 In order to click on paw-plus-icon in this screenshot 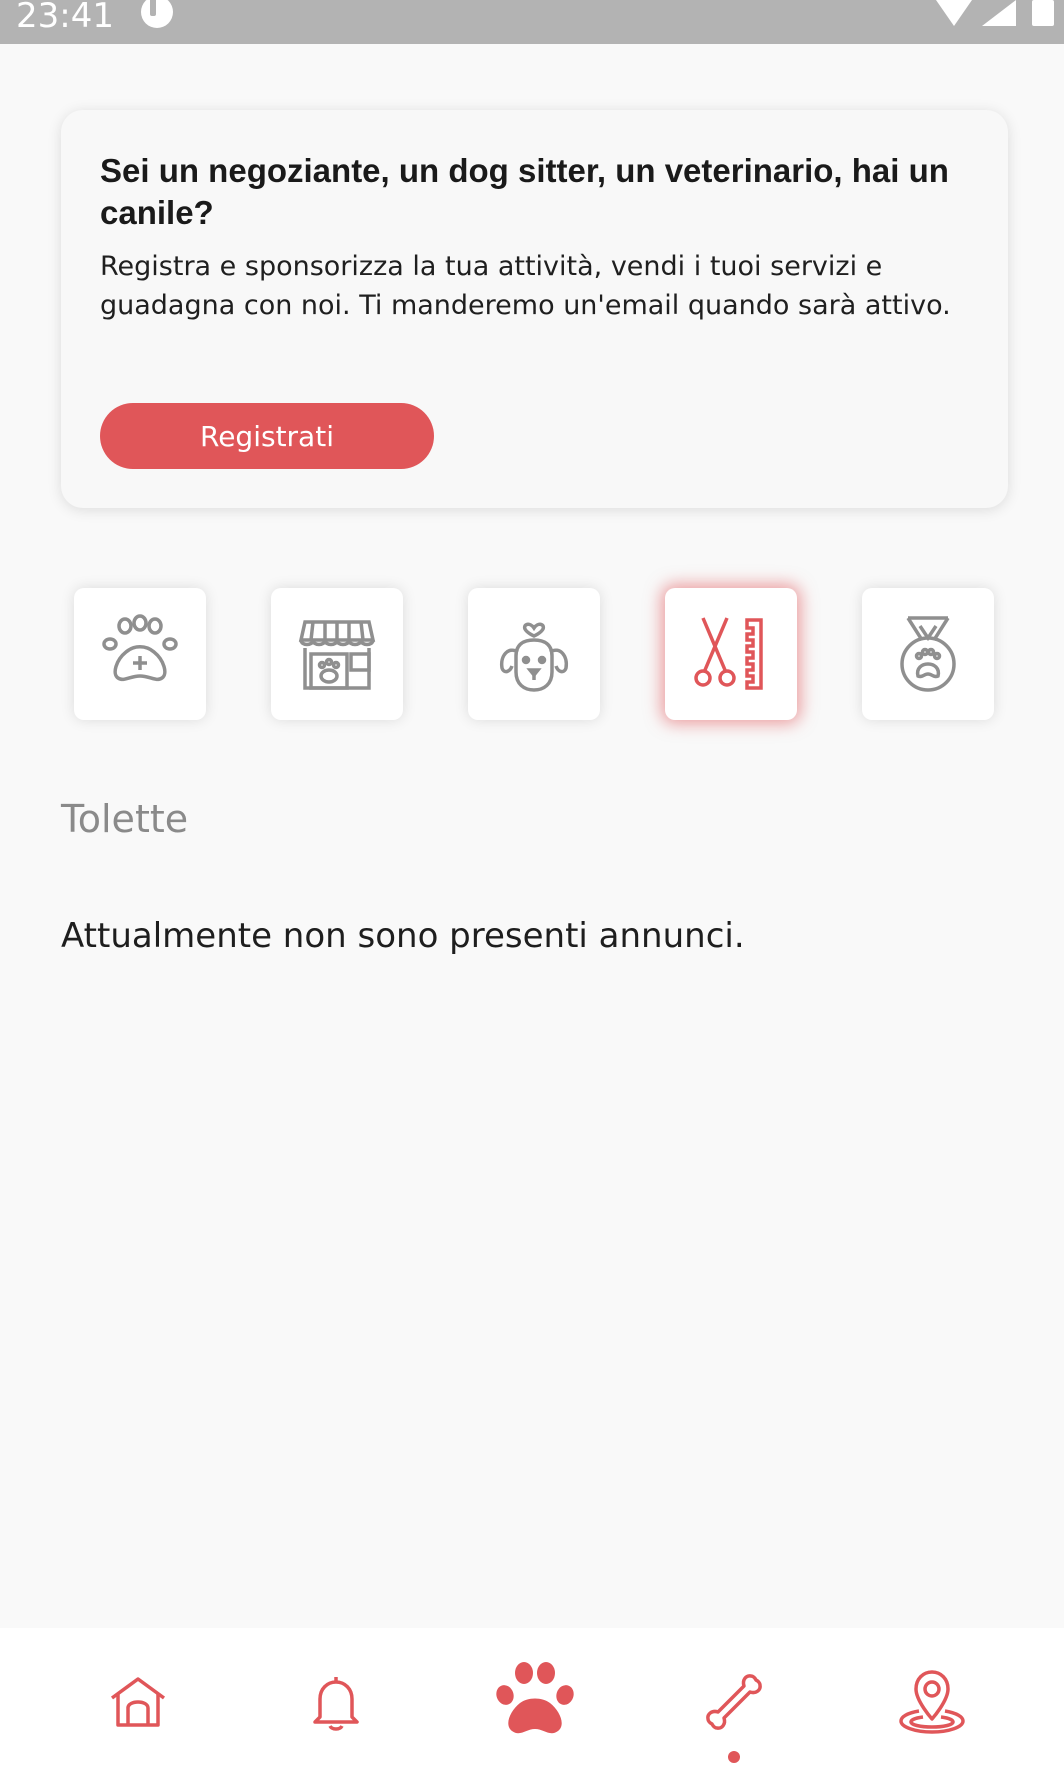, I will do `click(140, 648)`.